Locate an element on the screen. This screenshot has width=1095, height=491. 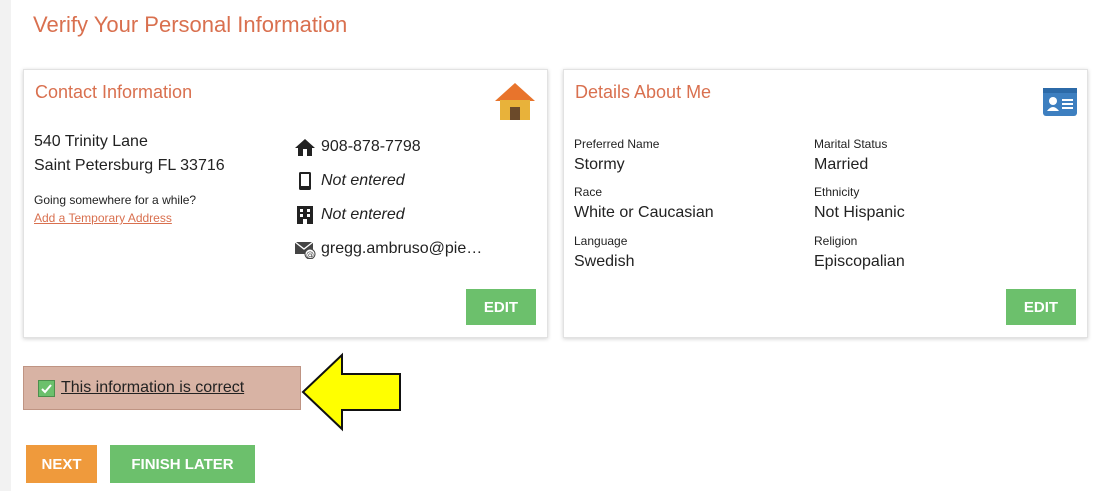
race-label: Race is located at coordinates (588, 192).